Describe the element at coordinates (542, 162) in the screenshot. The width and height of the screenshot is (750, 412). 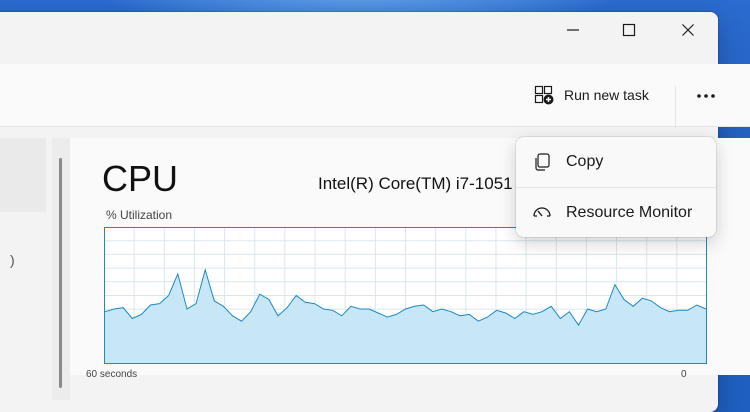
I see `copy-icon` at that location.